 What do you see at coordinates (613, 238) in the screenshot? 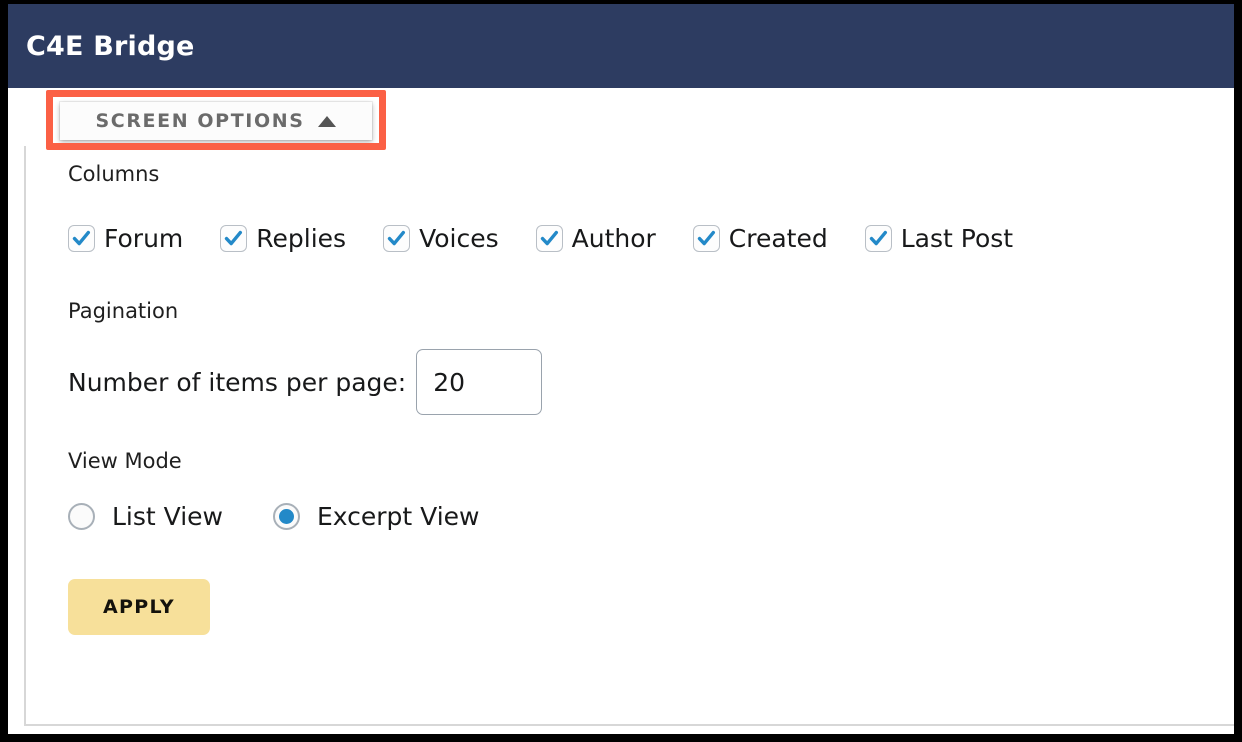
I see `checkbox-label-author: Author` at bounding box center [613, 238].